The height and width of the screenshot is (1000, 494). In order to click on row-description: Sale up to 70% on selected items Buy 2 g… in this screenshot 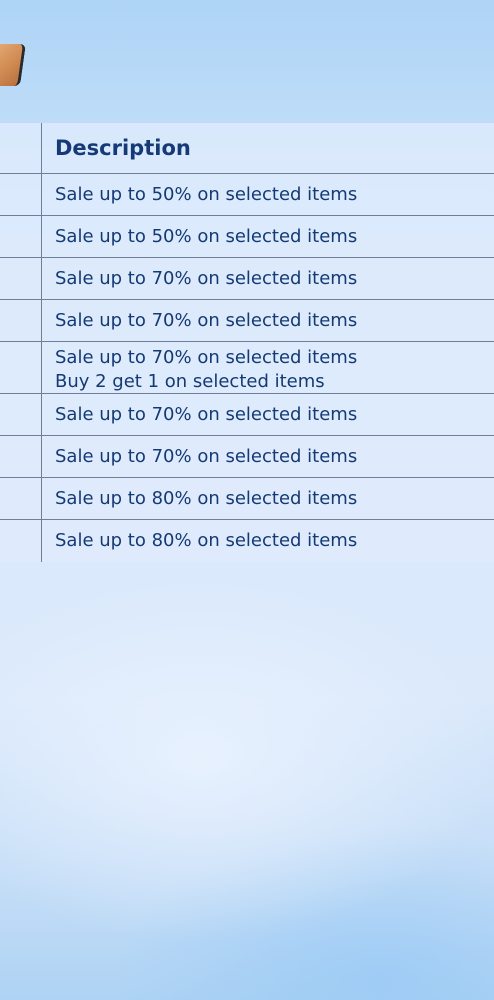, I will do `click(271, 370)`.